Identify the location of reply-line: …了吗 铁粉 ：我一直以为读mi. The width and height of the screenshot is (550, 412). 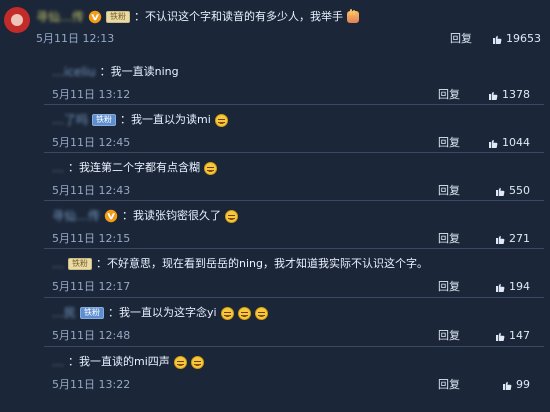
(140, 120).